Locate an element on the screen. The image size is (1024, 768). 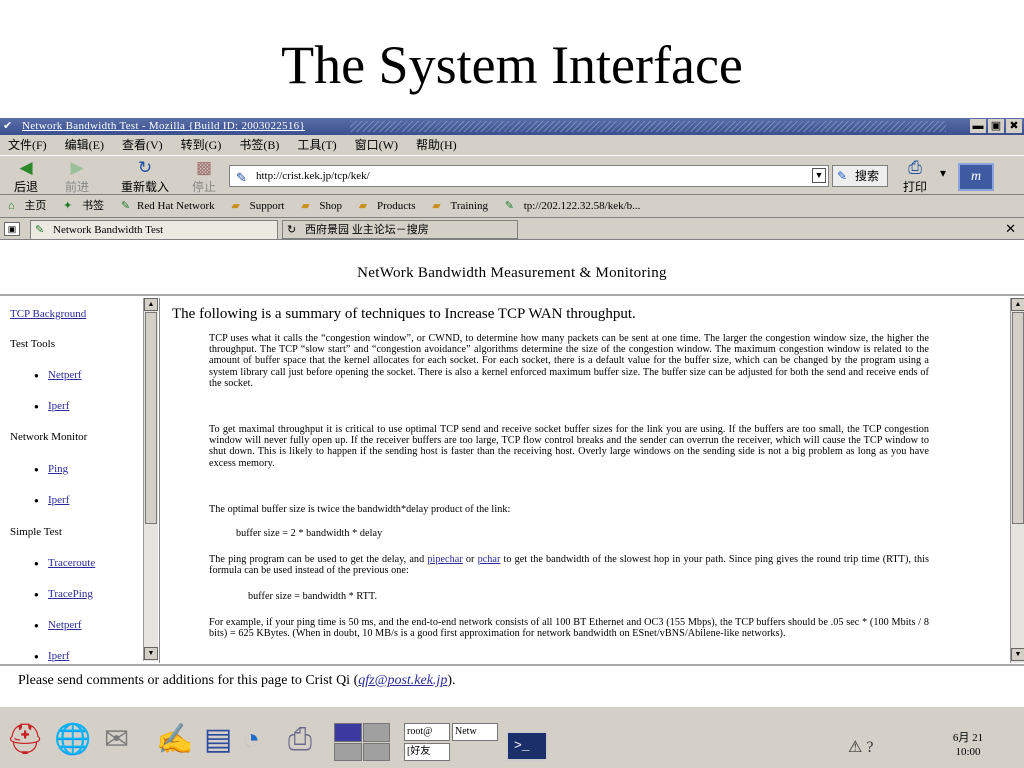
menu-tools: 工具(T) is located at coordinates (316, 145).